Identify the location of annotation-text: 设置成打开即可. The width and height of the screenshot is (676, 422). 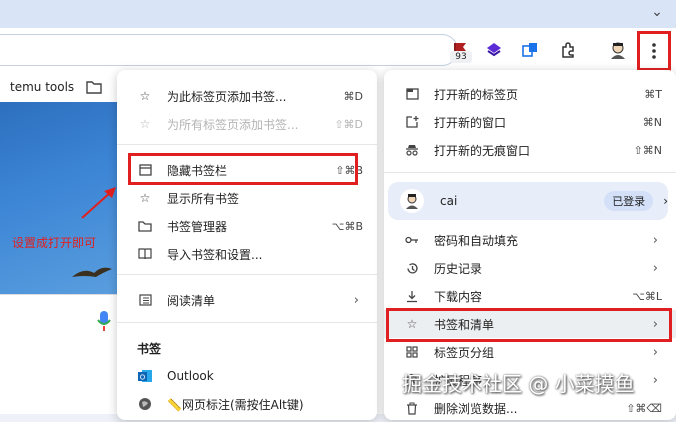
(54, 243).